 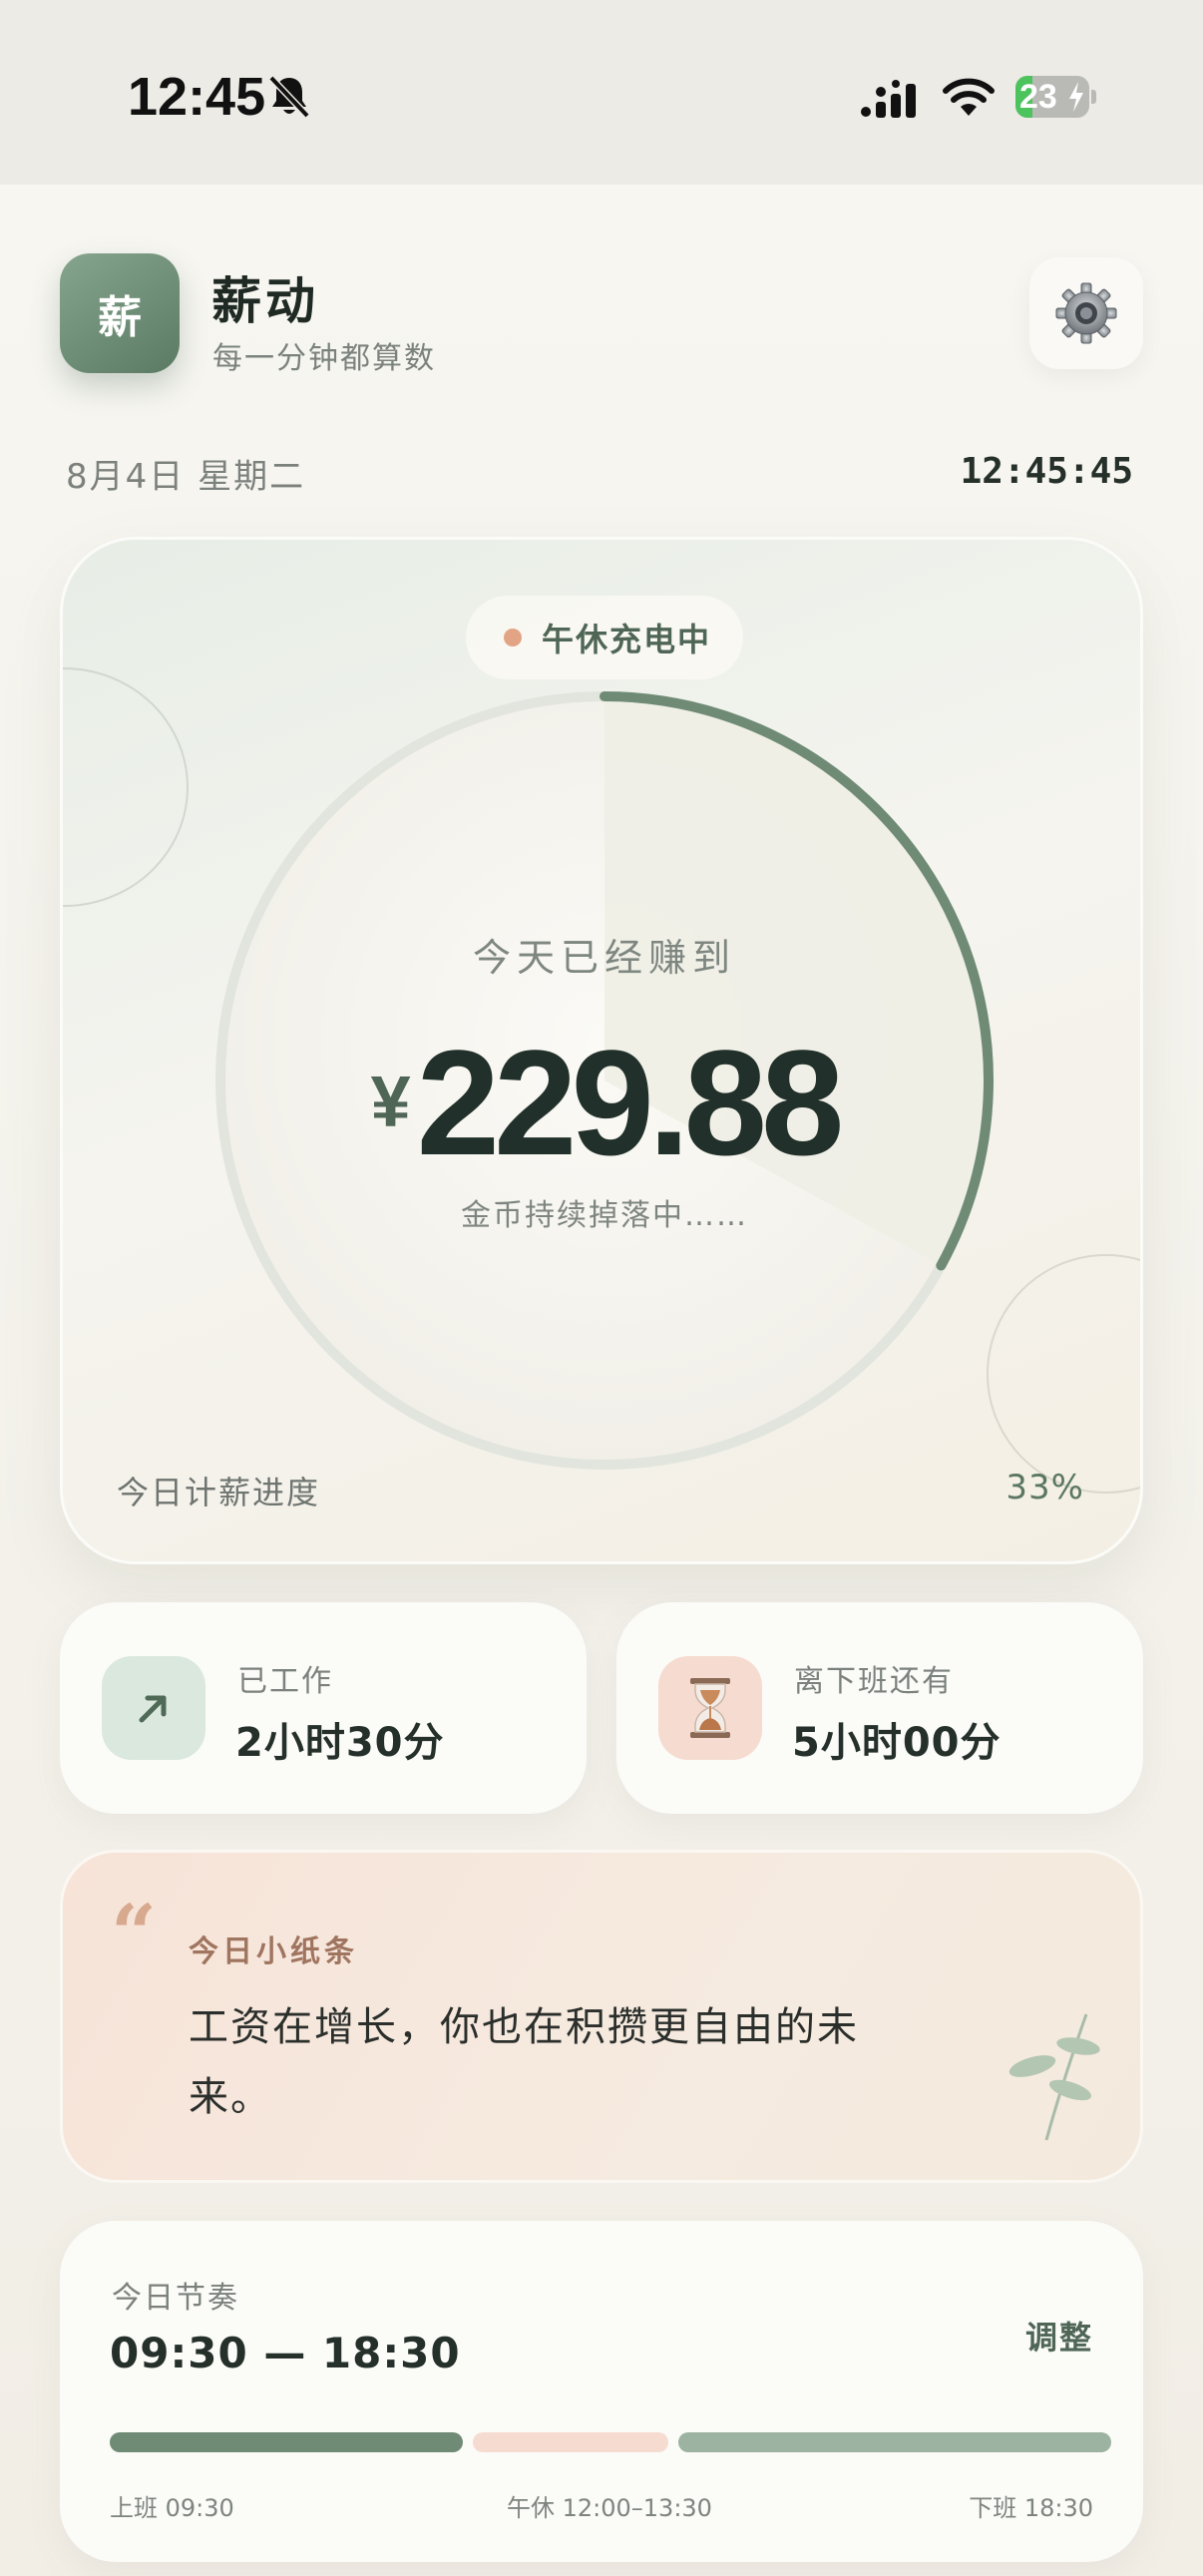 What do you see at coordinates (879, 1708) in the screenshot?
I see `remaining-time-card: 离下班还有 5小时00分` at bounding box center [879, 1708].